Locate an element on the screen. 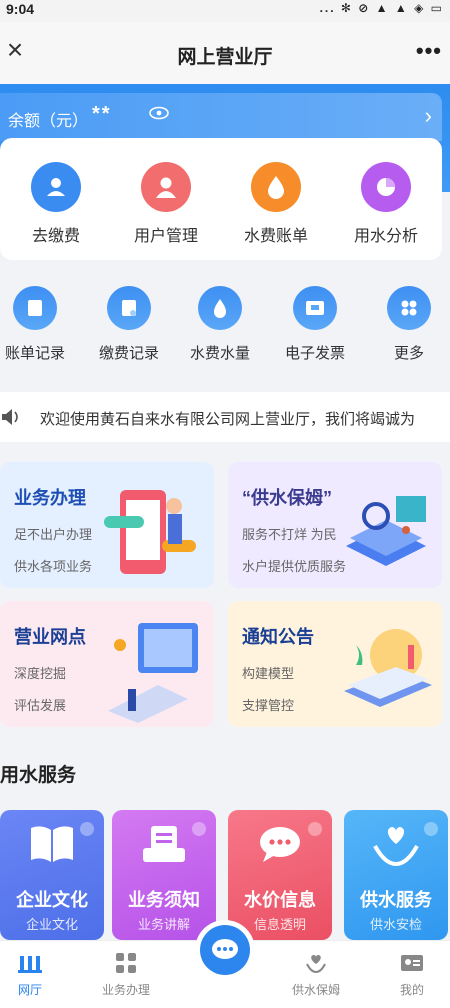 The width and height of the screenshot is (450, 1008). secondary-actions: 账单记录 缴费记录 水费水量 电子发票 更多 is located at coordinates (225, 326).